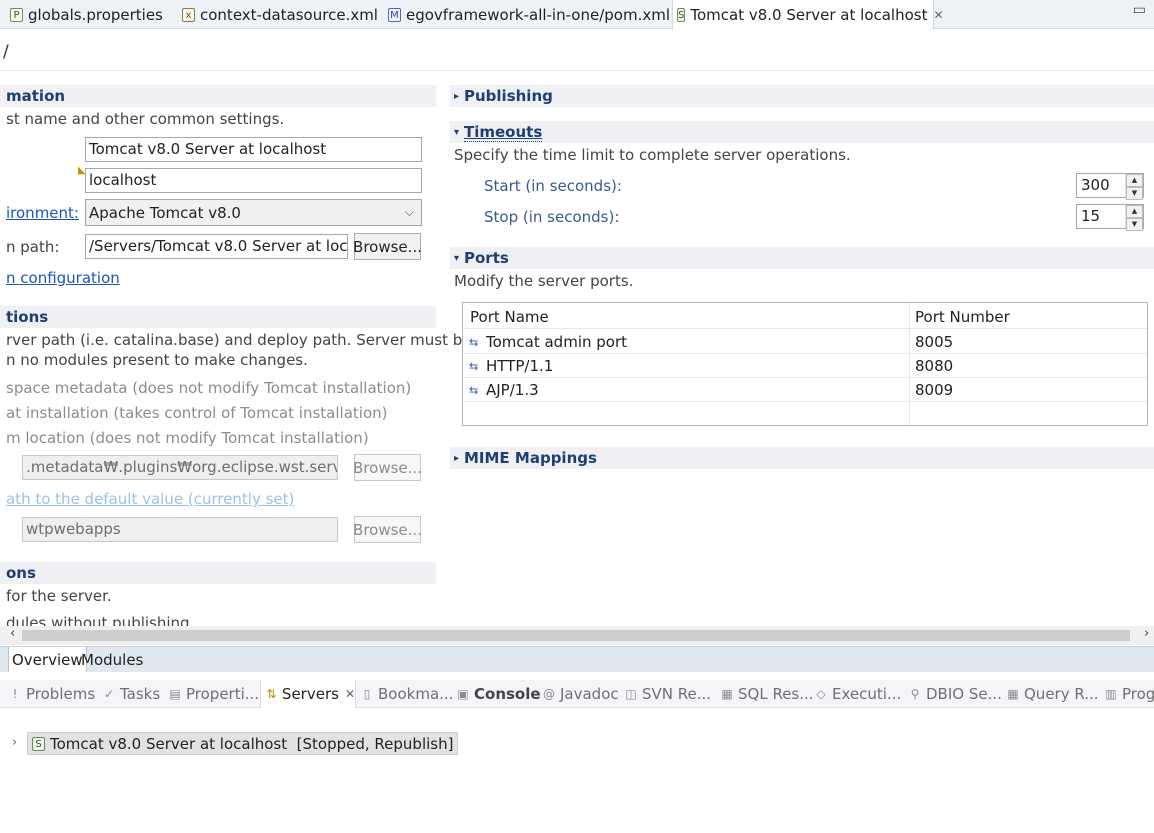  What do you see at coordinates (33, 247) in the screenshot?
I see `configuration-path-label: n path:` at bounding box center [33, 247].